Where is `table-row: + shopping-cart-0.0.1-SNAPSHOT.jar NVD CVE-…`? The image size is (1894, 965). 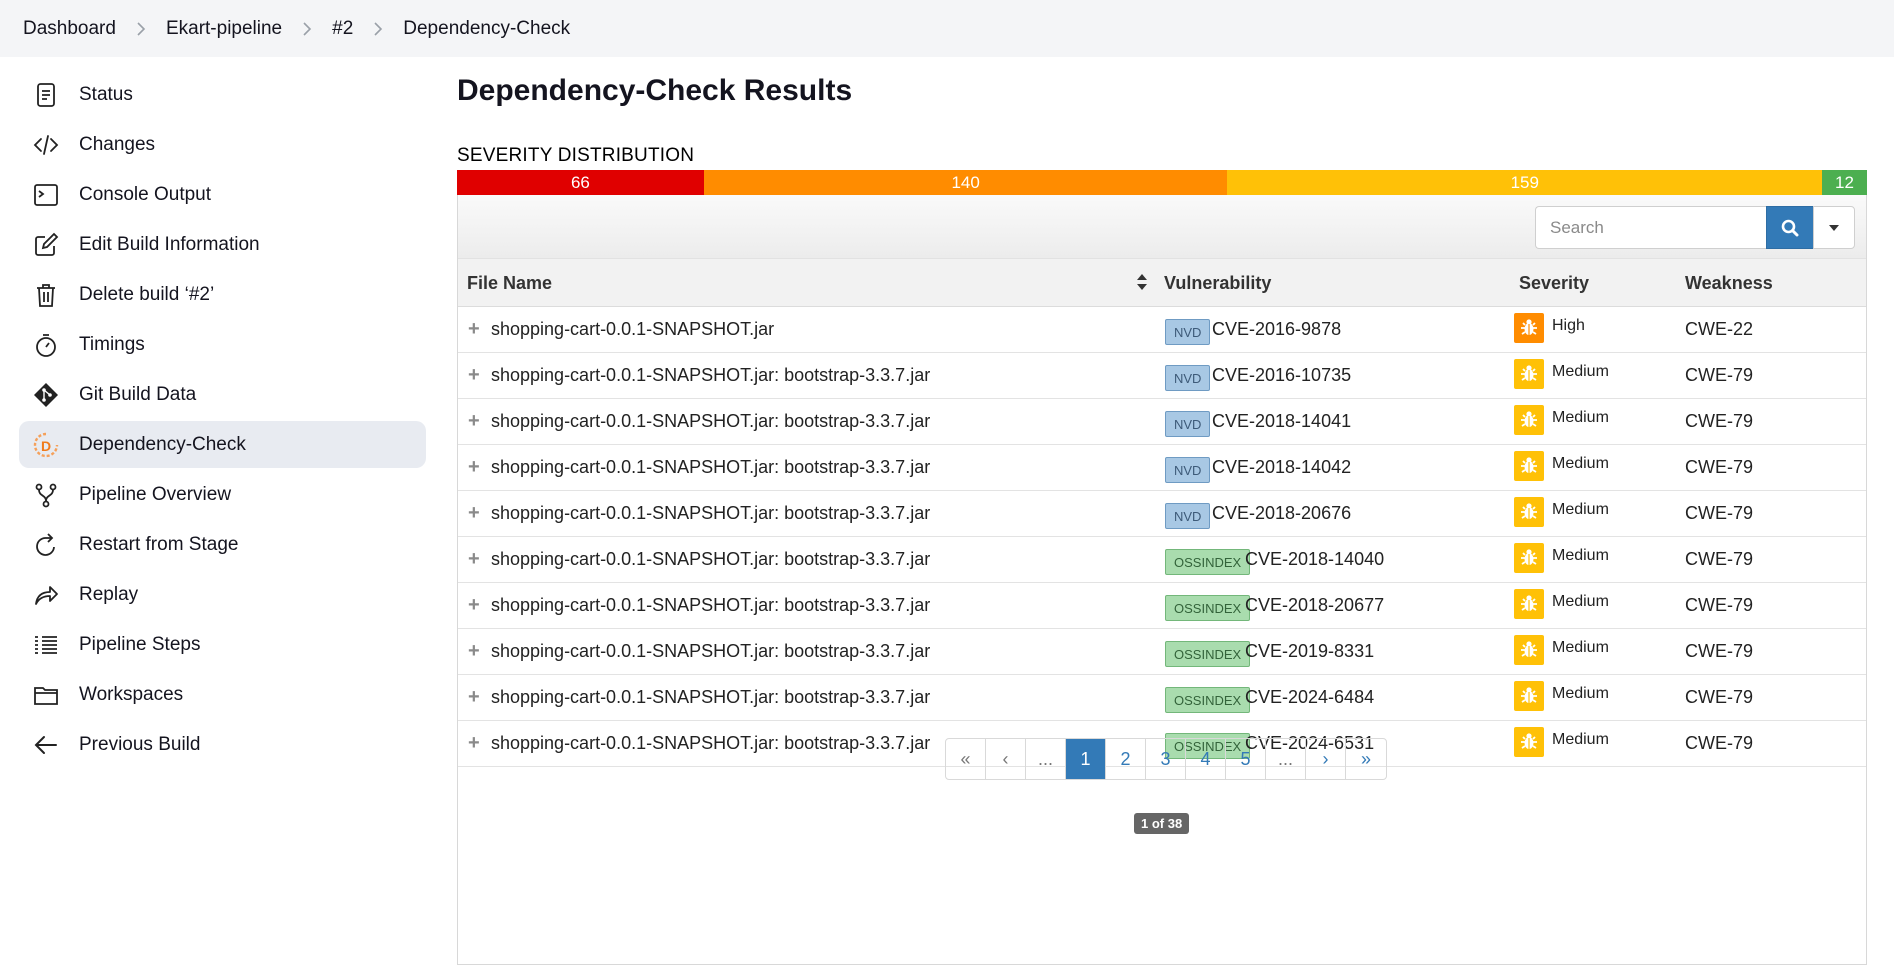
table-row: + shopping-cart-0.0.1-SNAPSHOT.jar NVD CVE-… is located at coordinates (1162, 330).